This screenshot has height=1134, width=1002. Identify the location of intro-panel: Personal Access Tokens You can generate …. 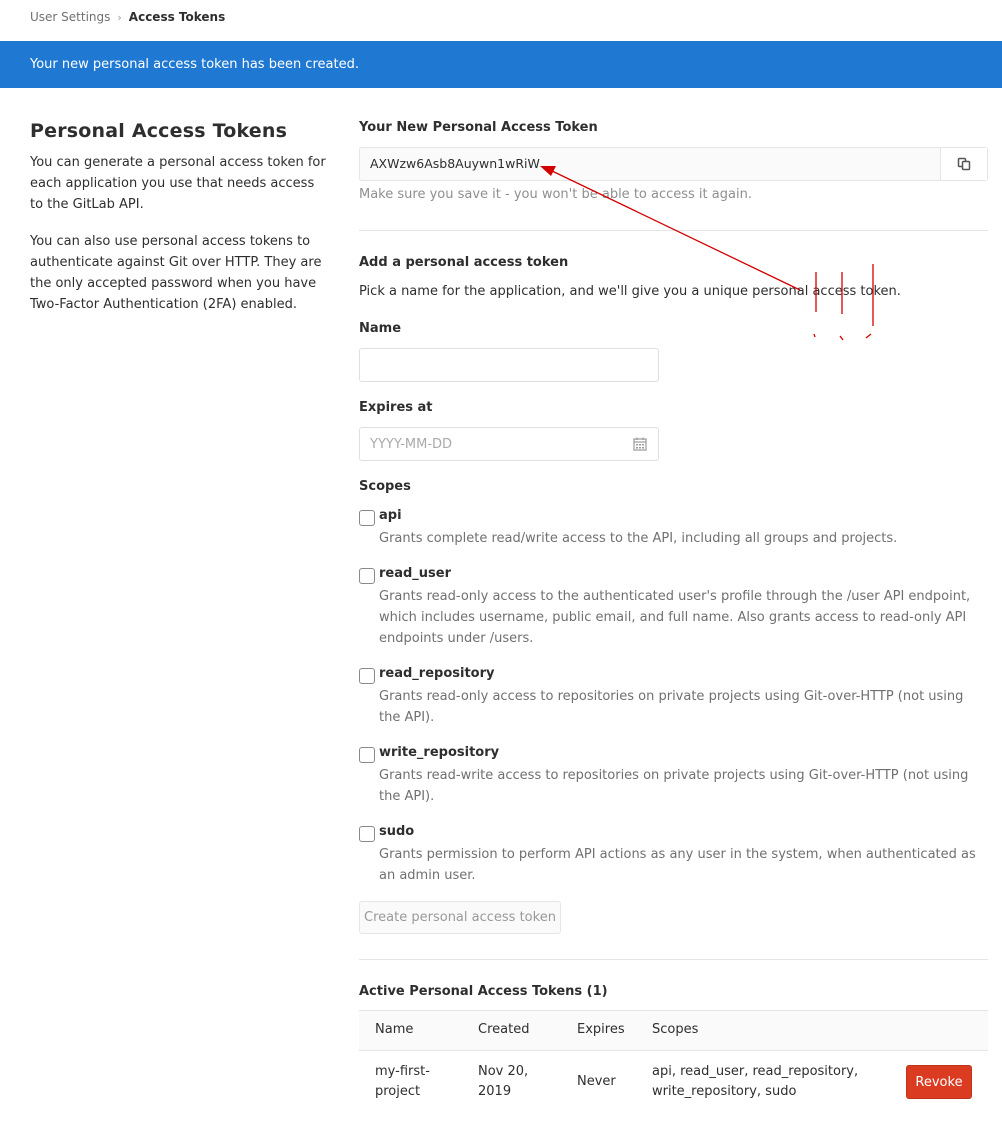
(180, 225).